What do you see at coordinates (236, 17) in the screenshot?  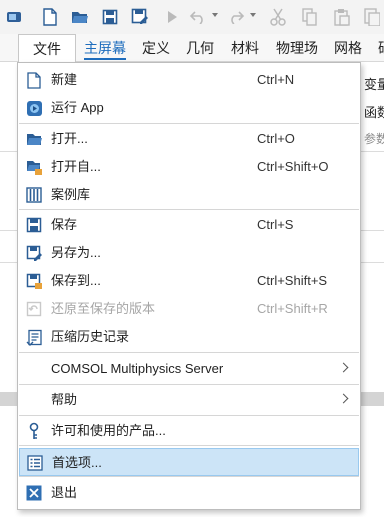 I see `redo-icon` at bounding box center [236, 17].